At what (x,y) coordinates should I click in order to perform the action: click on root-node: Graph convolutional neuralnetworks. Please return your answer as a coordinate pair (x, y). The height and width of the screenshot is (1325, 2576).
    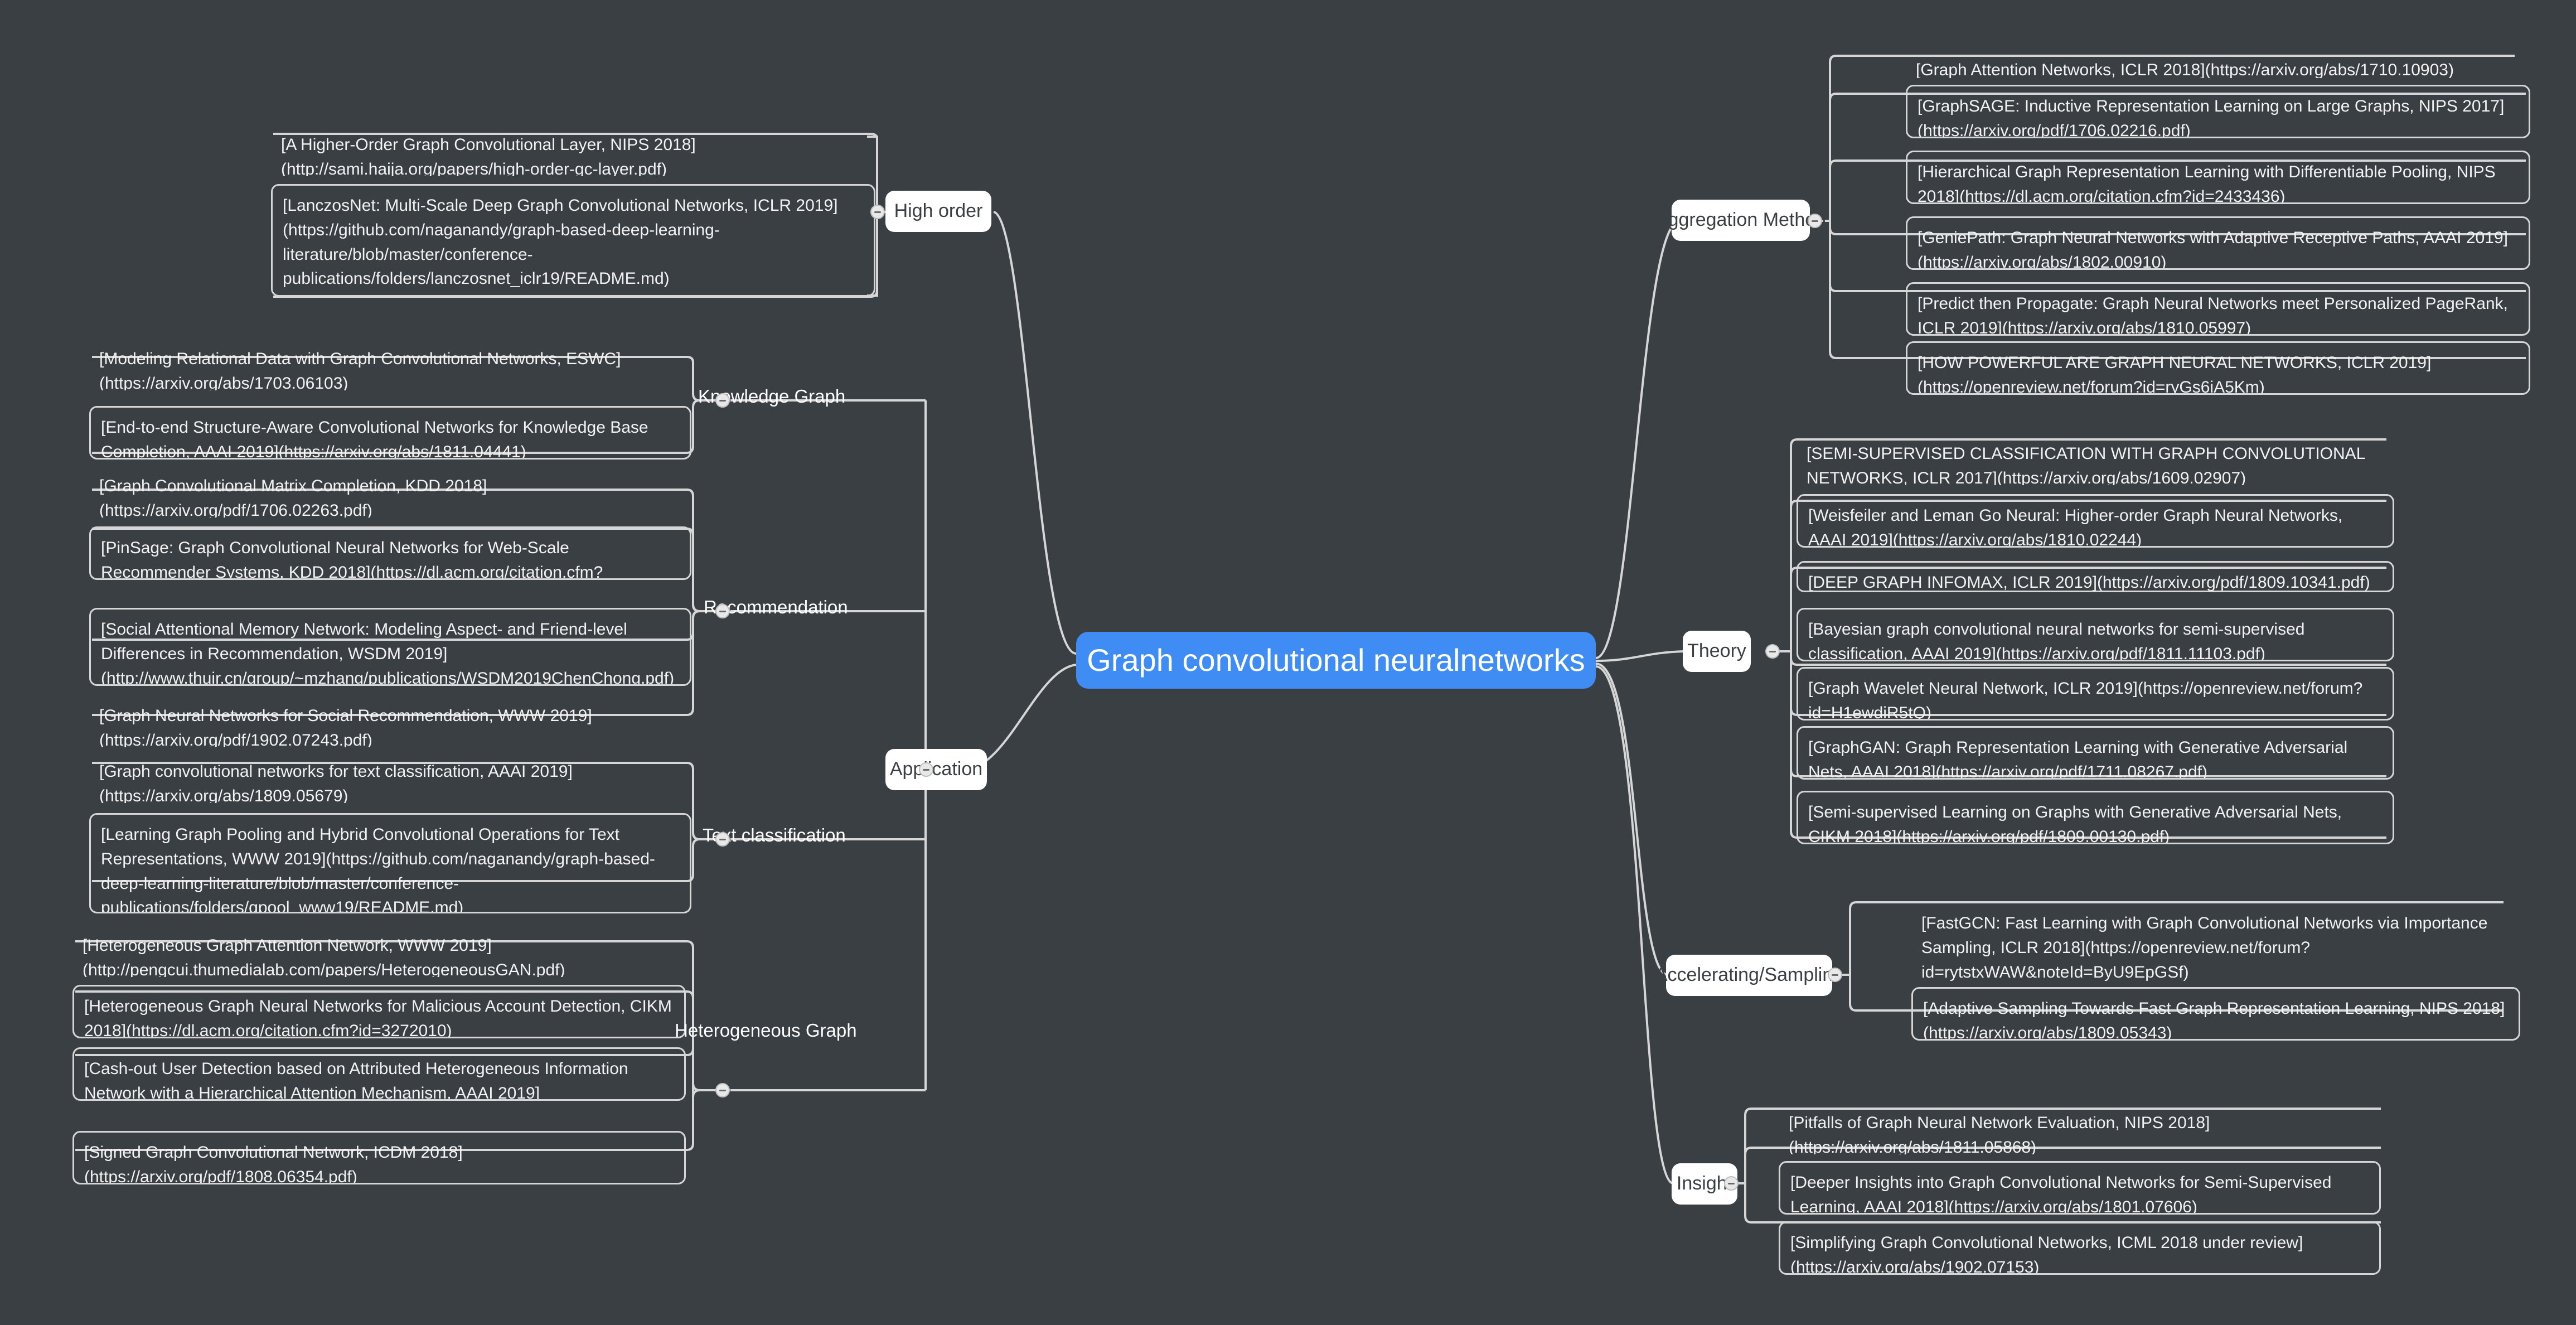
    Looking at the image, I should click on (1336, 660).